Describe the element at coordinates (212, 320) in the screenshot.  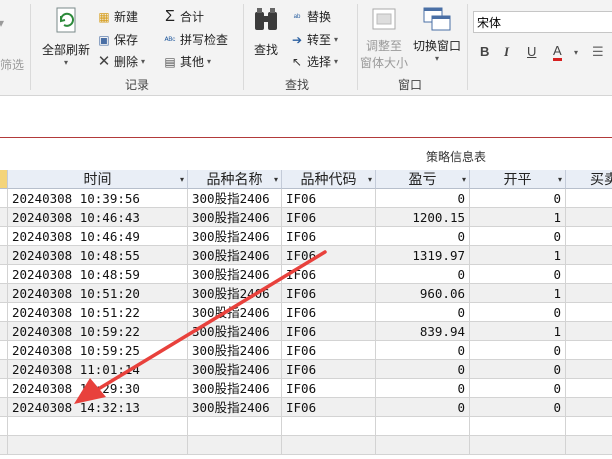
I see `annotation-arrow-shaft` at that location.